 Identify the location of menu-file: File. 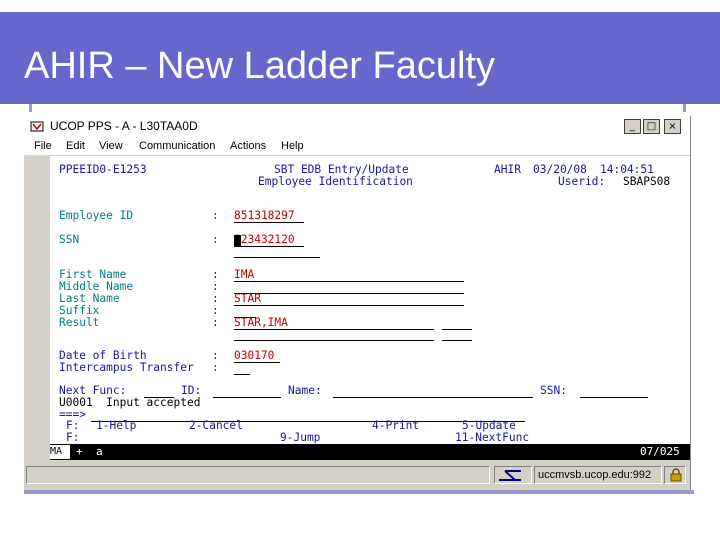
(43, 146).